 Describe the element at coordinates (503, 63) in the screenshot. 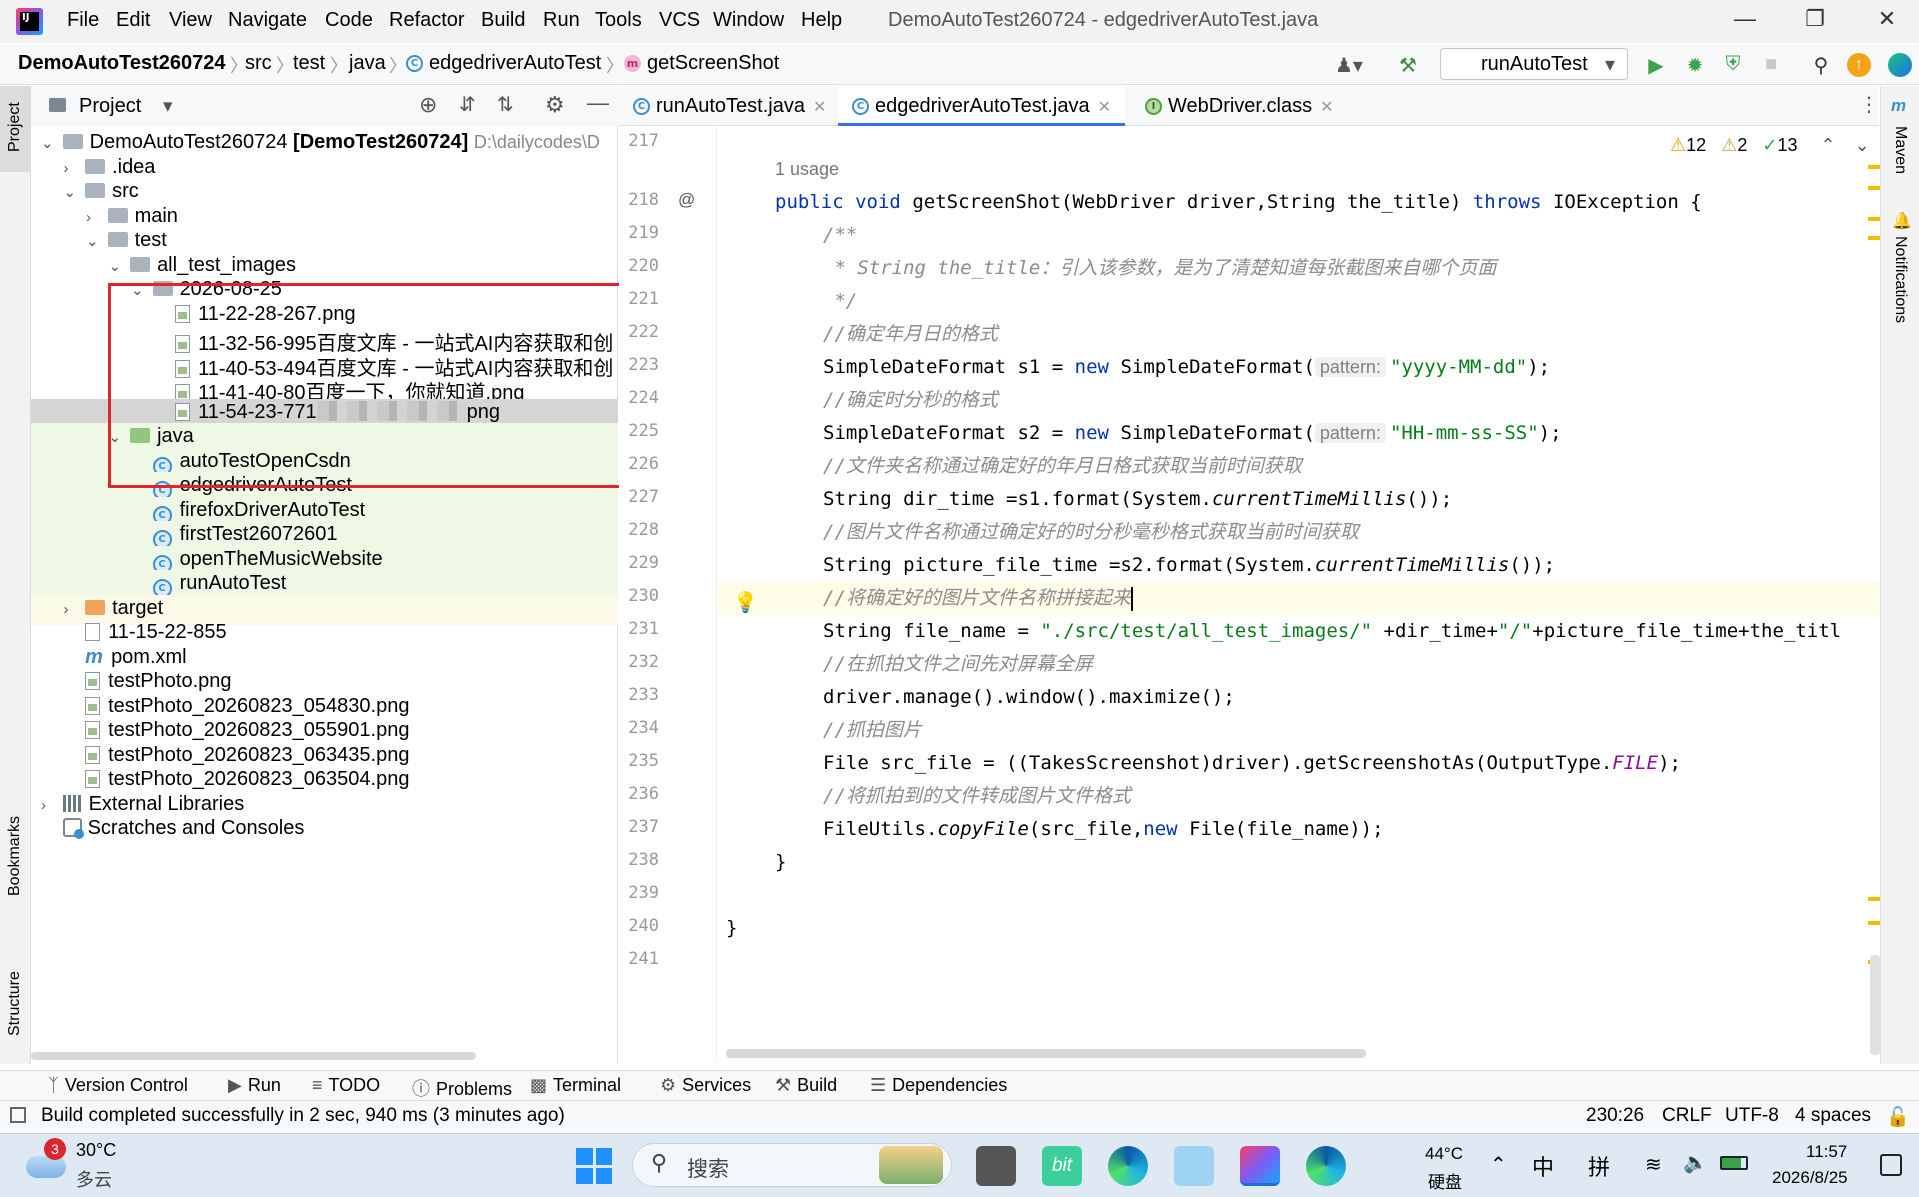

I see `breadcrumb-class: CedgedriverAutoTest` at that location.